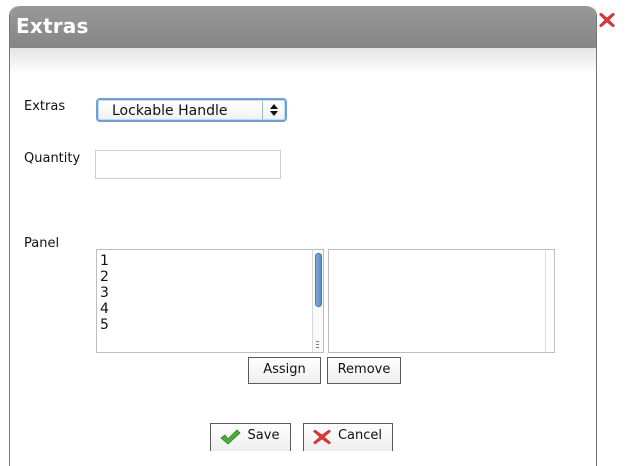 Image resolution: width=625 pixels, height=466 pixels. Describe the element at coordinates (322, 437) in the screenshot. I see `red-x-icon` at that location.